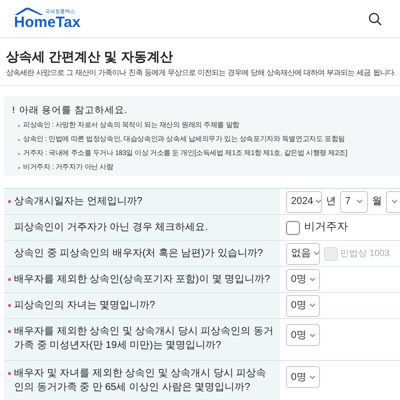  Describe the element at coordinates (331, 202) in the screenshot. I see `year-unit: 년` at that location.